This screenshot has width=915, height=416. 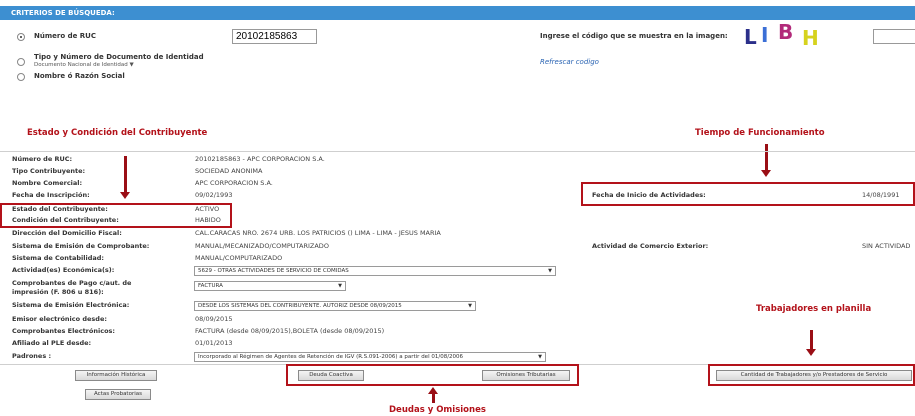 I want to click on comercio-label: Actividad de Comercio Exterior:, so click(x=650, y=246).